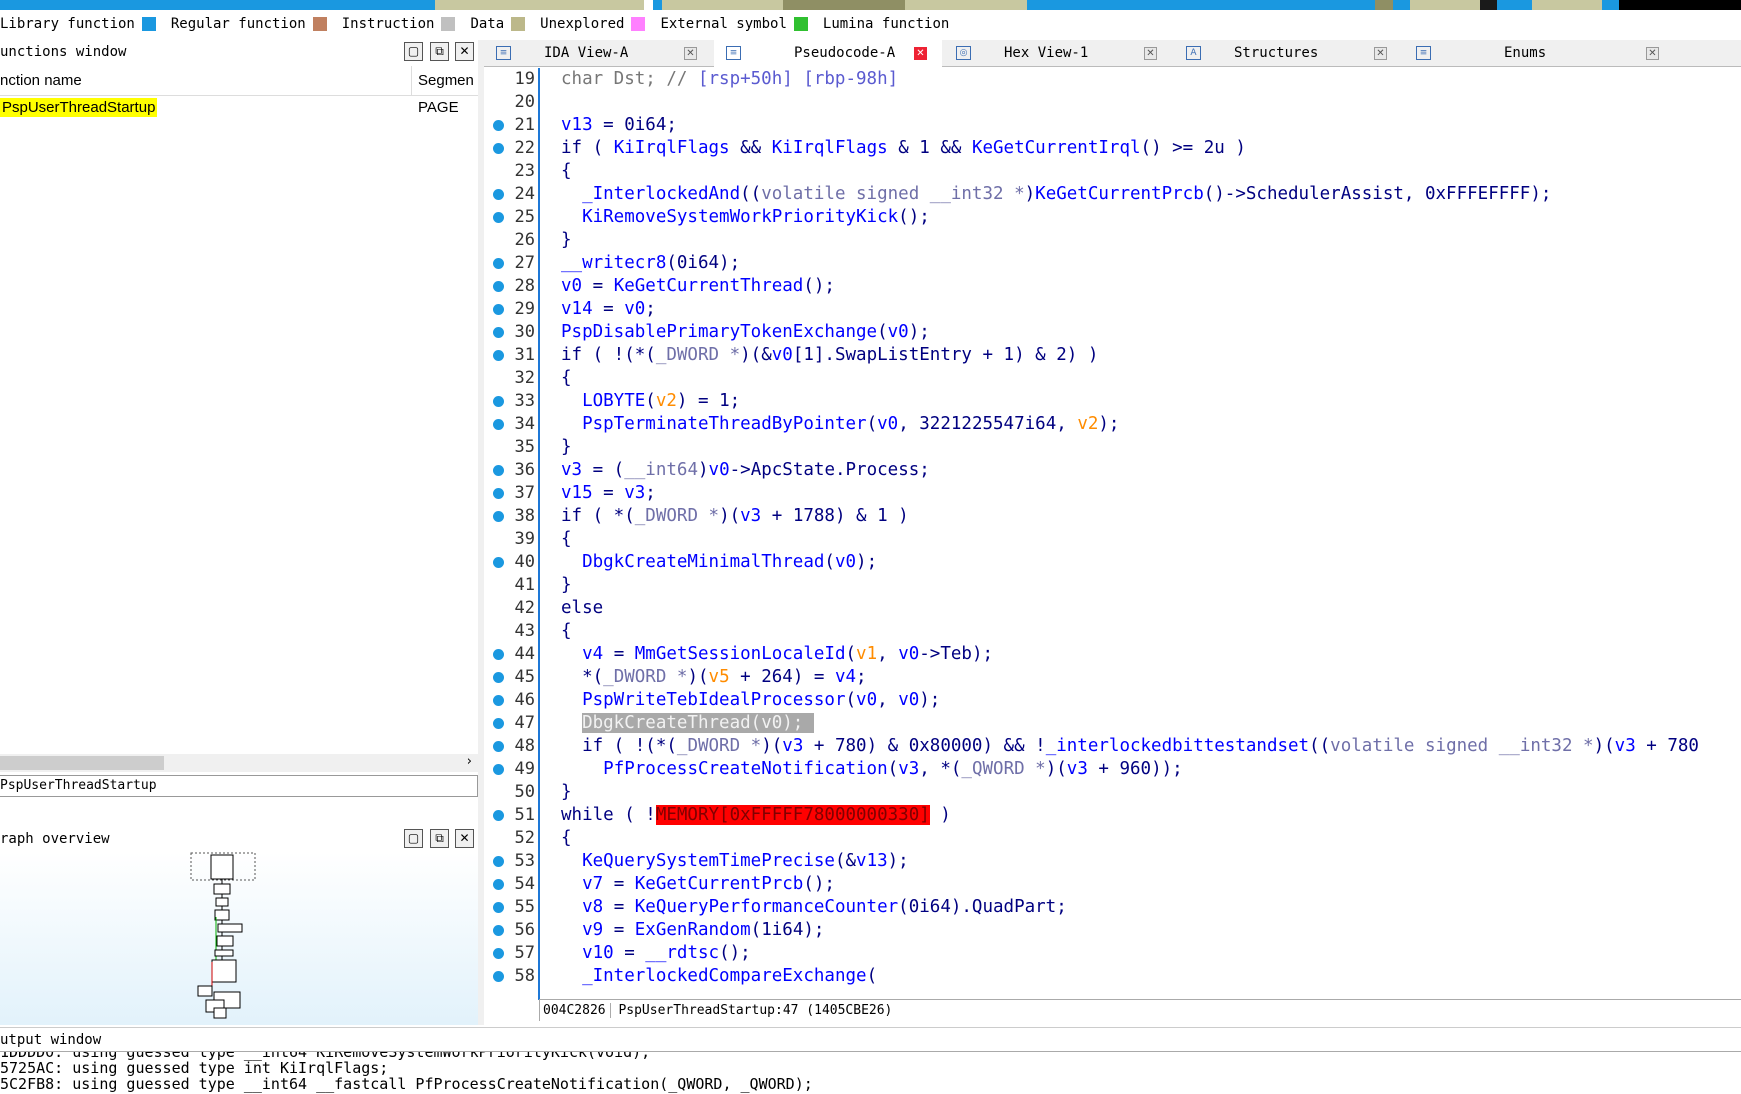 The width and height of the screenshot is (1741, 1094). Describe the element at coordinates (608, 493) in the screenshot. I see `code-line: v15 = v3;` at that location.